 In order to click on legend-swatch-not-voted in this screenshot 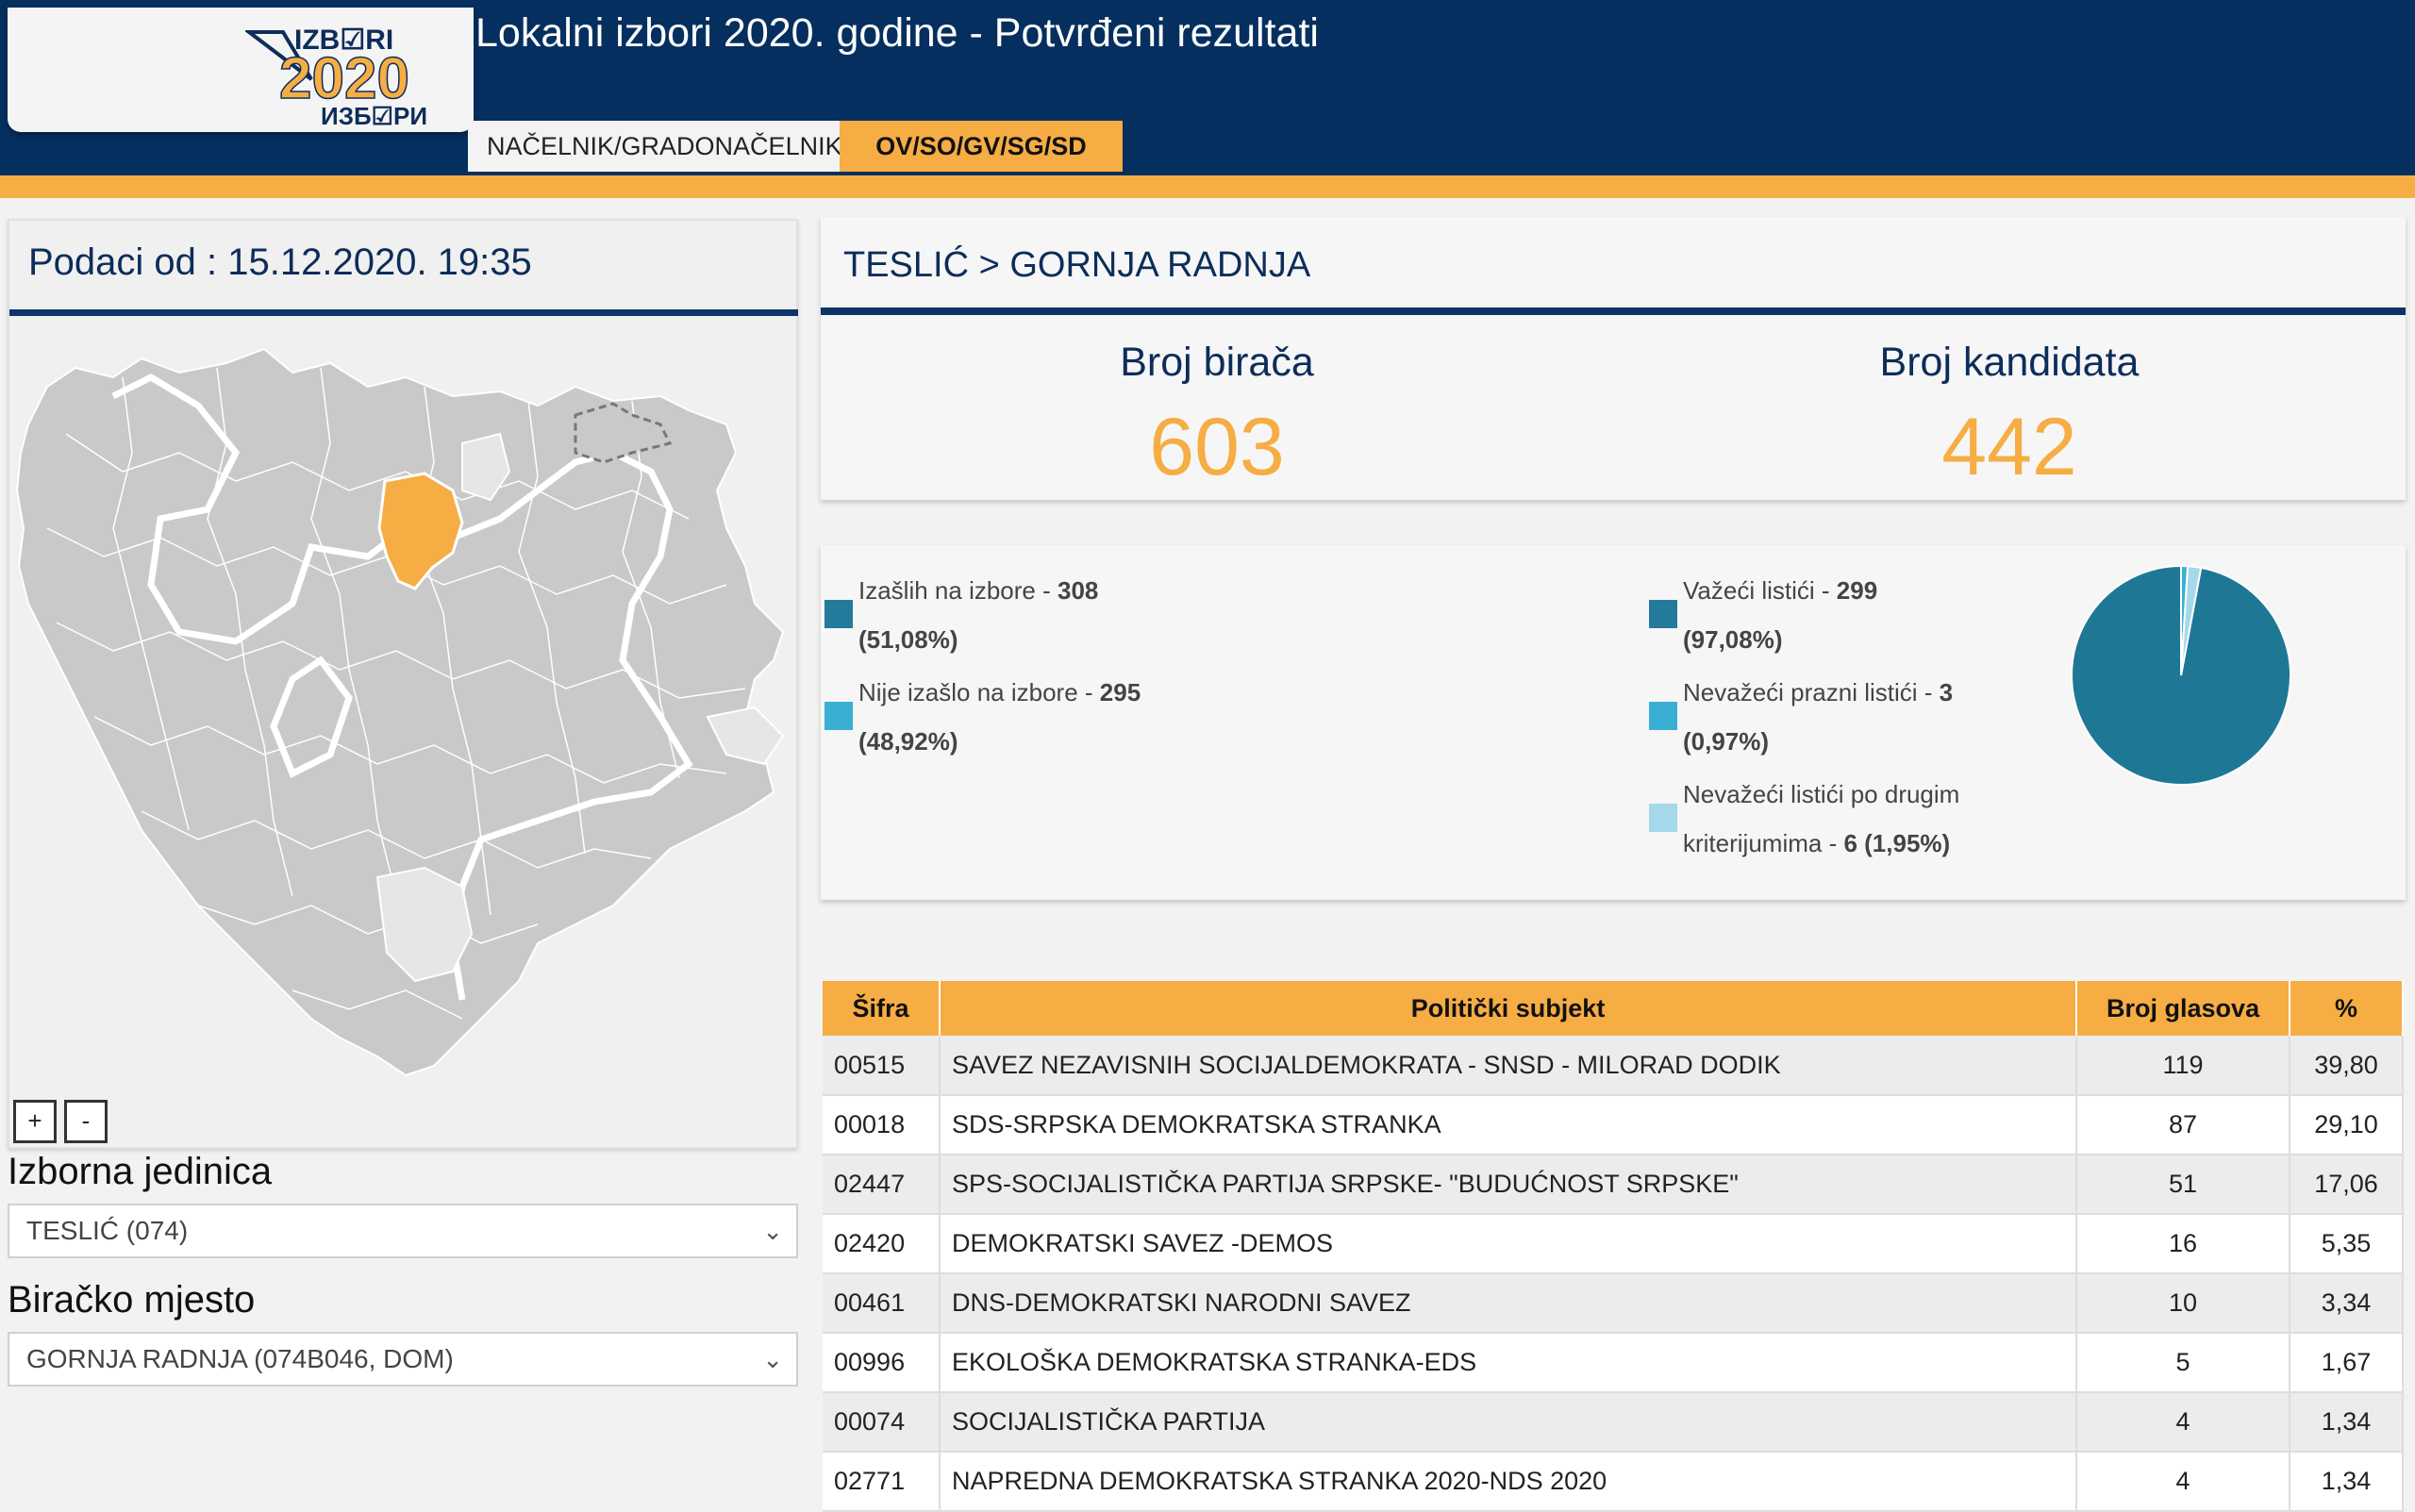, I will do `click(839, 716)`.